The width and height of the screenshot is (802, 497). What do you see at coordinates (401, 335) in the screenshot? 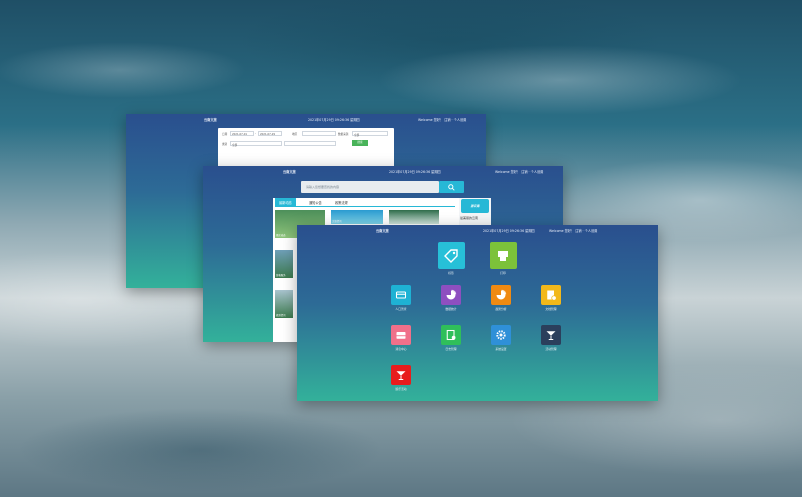
I see `inbox-icon` at bounding box center [401, 335].